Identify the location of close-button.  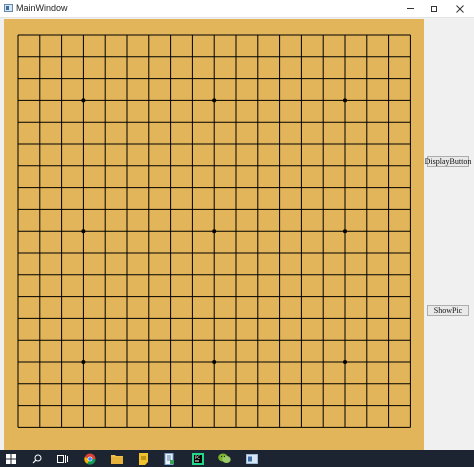
(460, 8).